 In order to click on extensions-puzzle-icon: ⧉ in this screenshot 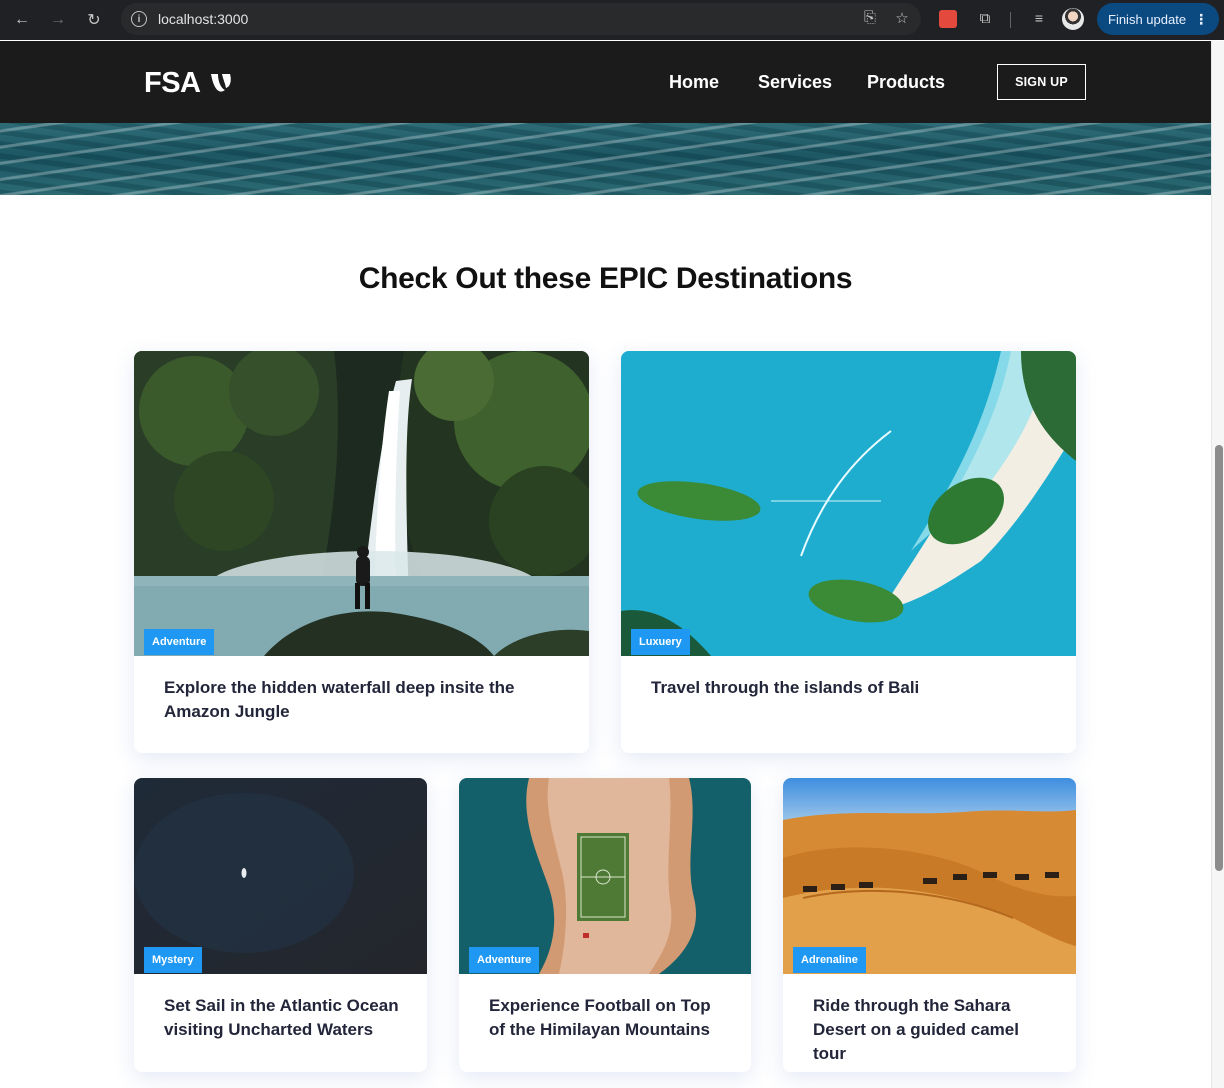, I will do `click(985, 19)`.